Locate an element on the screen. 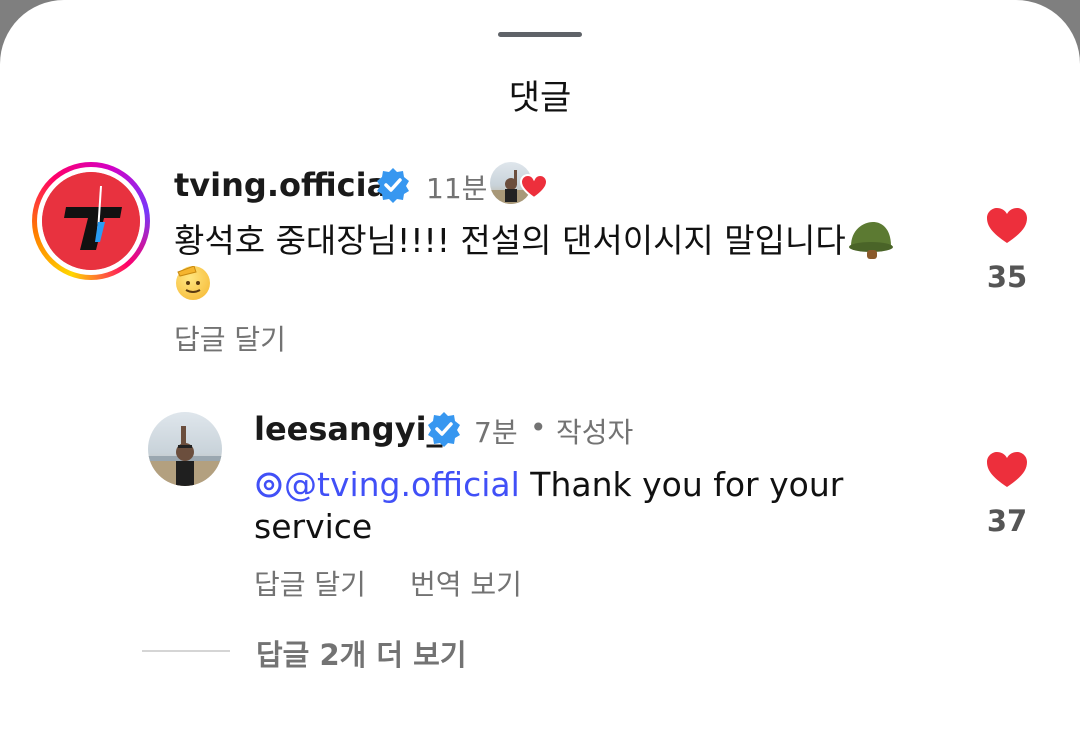  reply-body-line1: Thank you for your is located at coordinates (687, 484).